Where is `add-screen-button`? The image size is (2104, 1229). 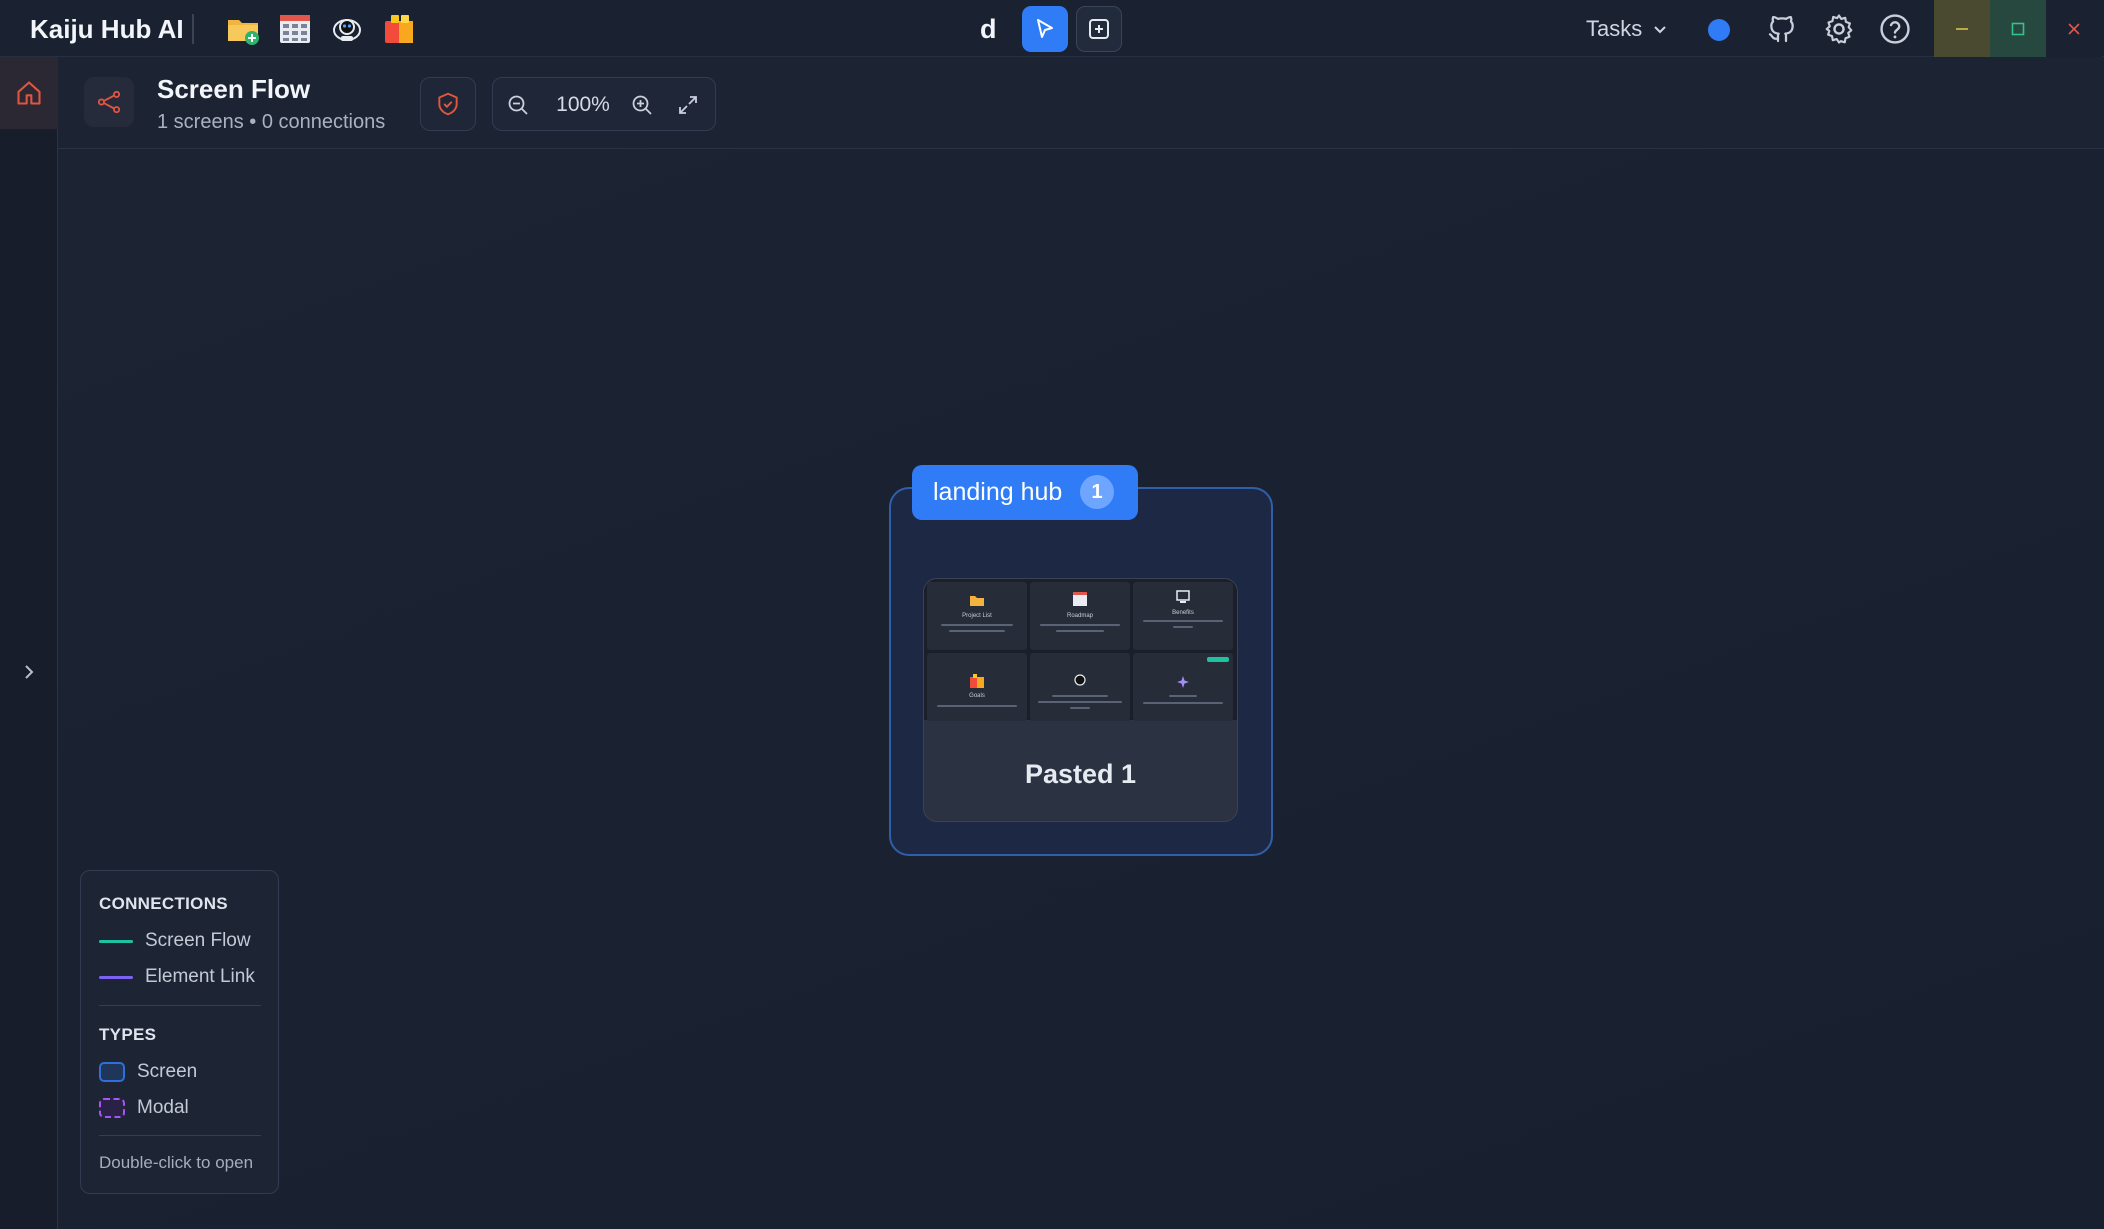
add-screen-button is located at coordinates (1099, 29).